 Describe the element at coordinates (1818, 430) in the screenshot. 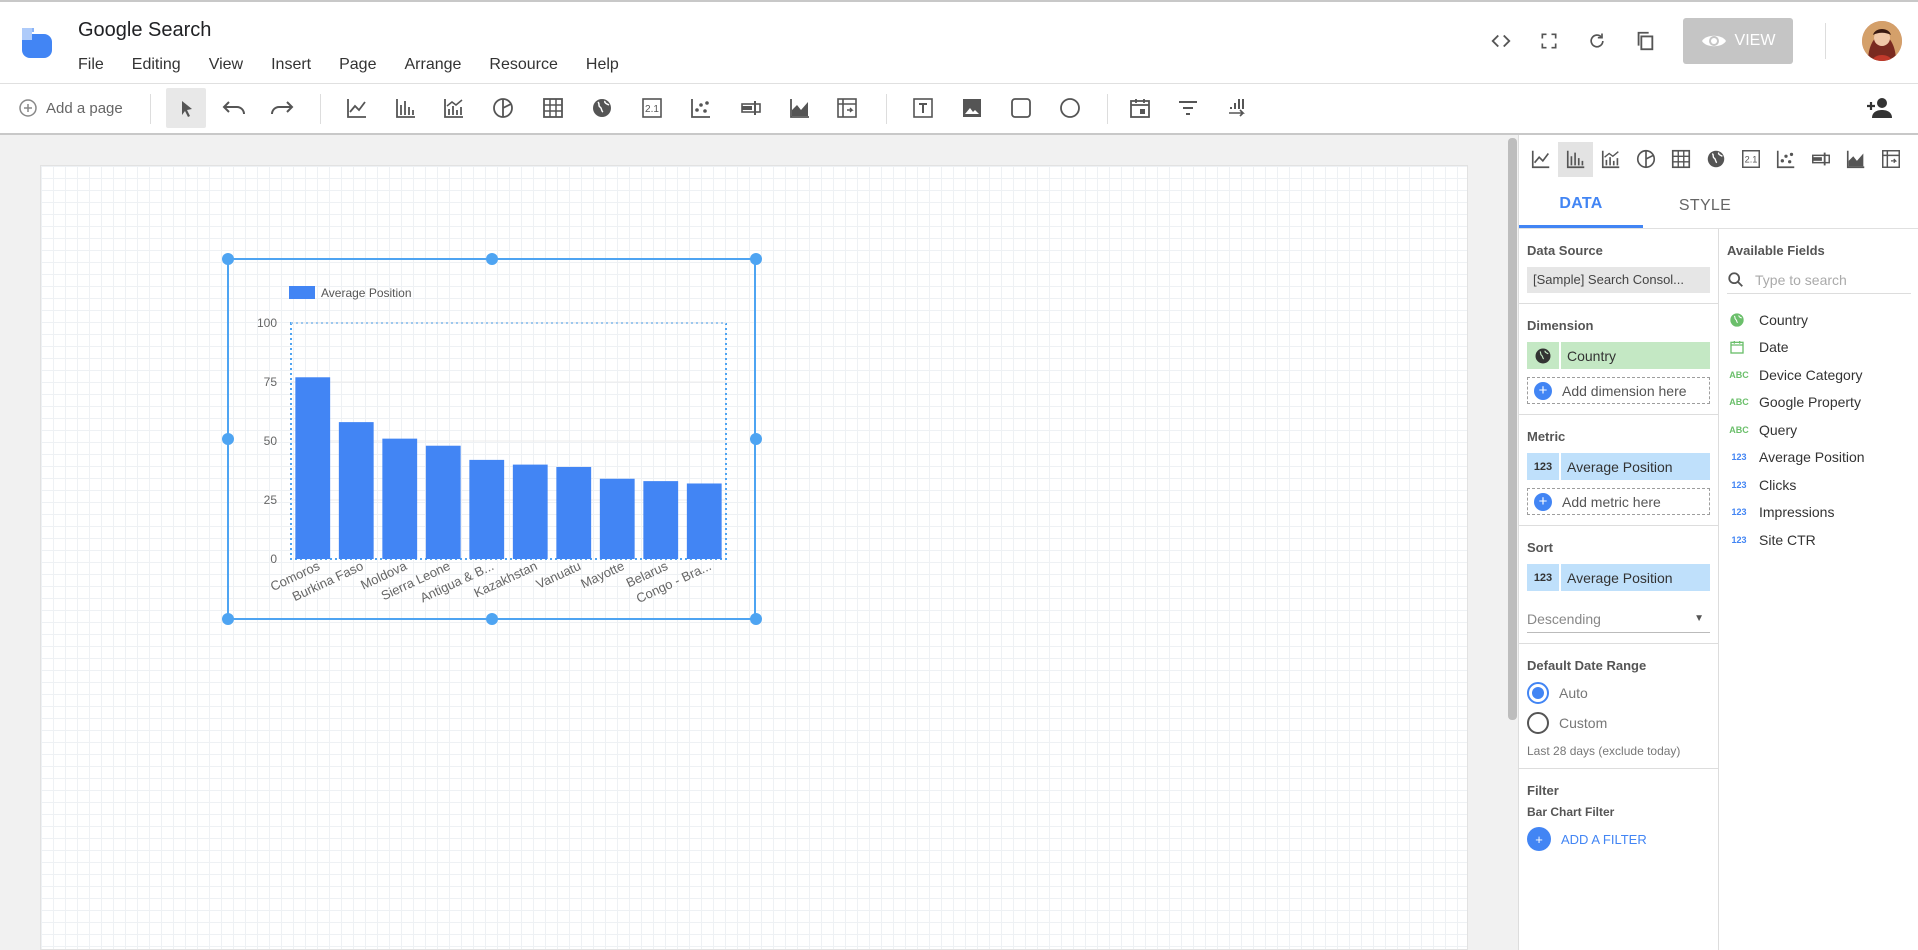

I see `field-item: ABC Query` at that location.